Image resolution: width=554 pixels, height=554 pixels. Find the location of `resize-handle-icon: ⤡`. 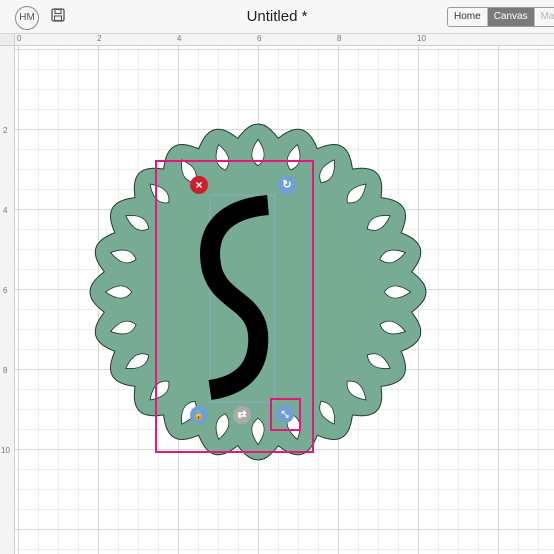

resize-handle-icon: ⤡ is located at coordinates (285, 414).